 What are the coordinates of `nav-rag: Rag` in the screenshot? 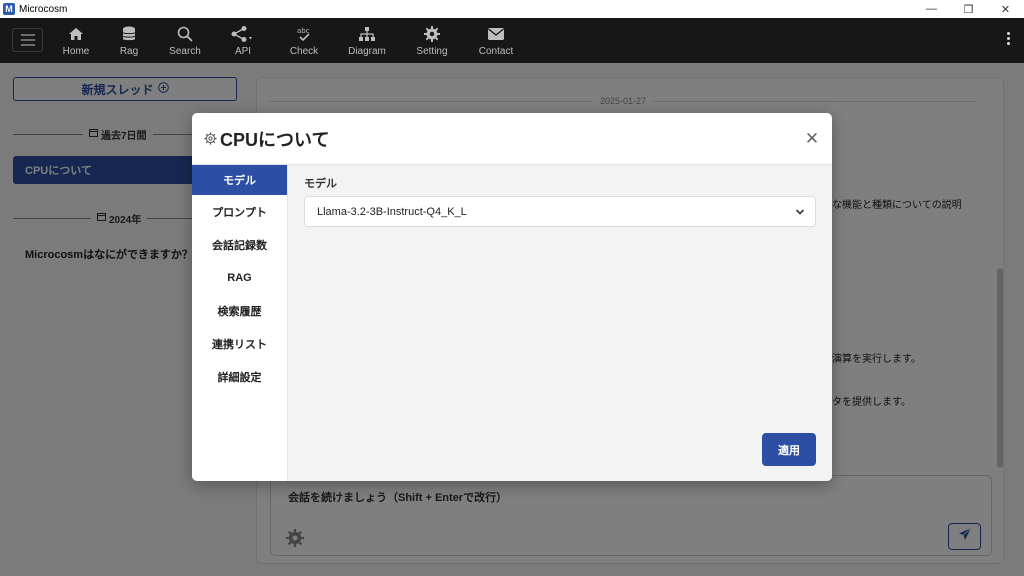 It's located at (129, 42).